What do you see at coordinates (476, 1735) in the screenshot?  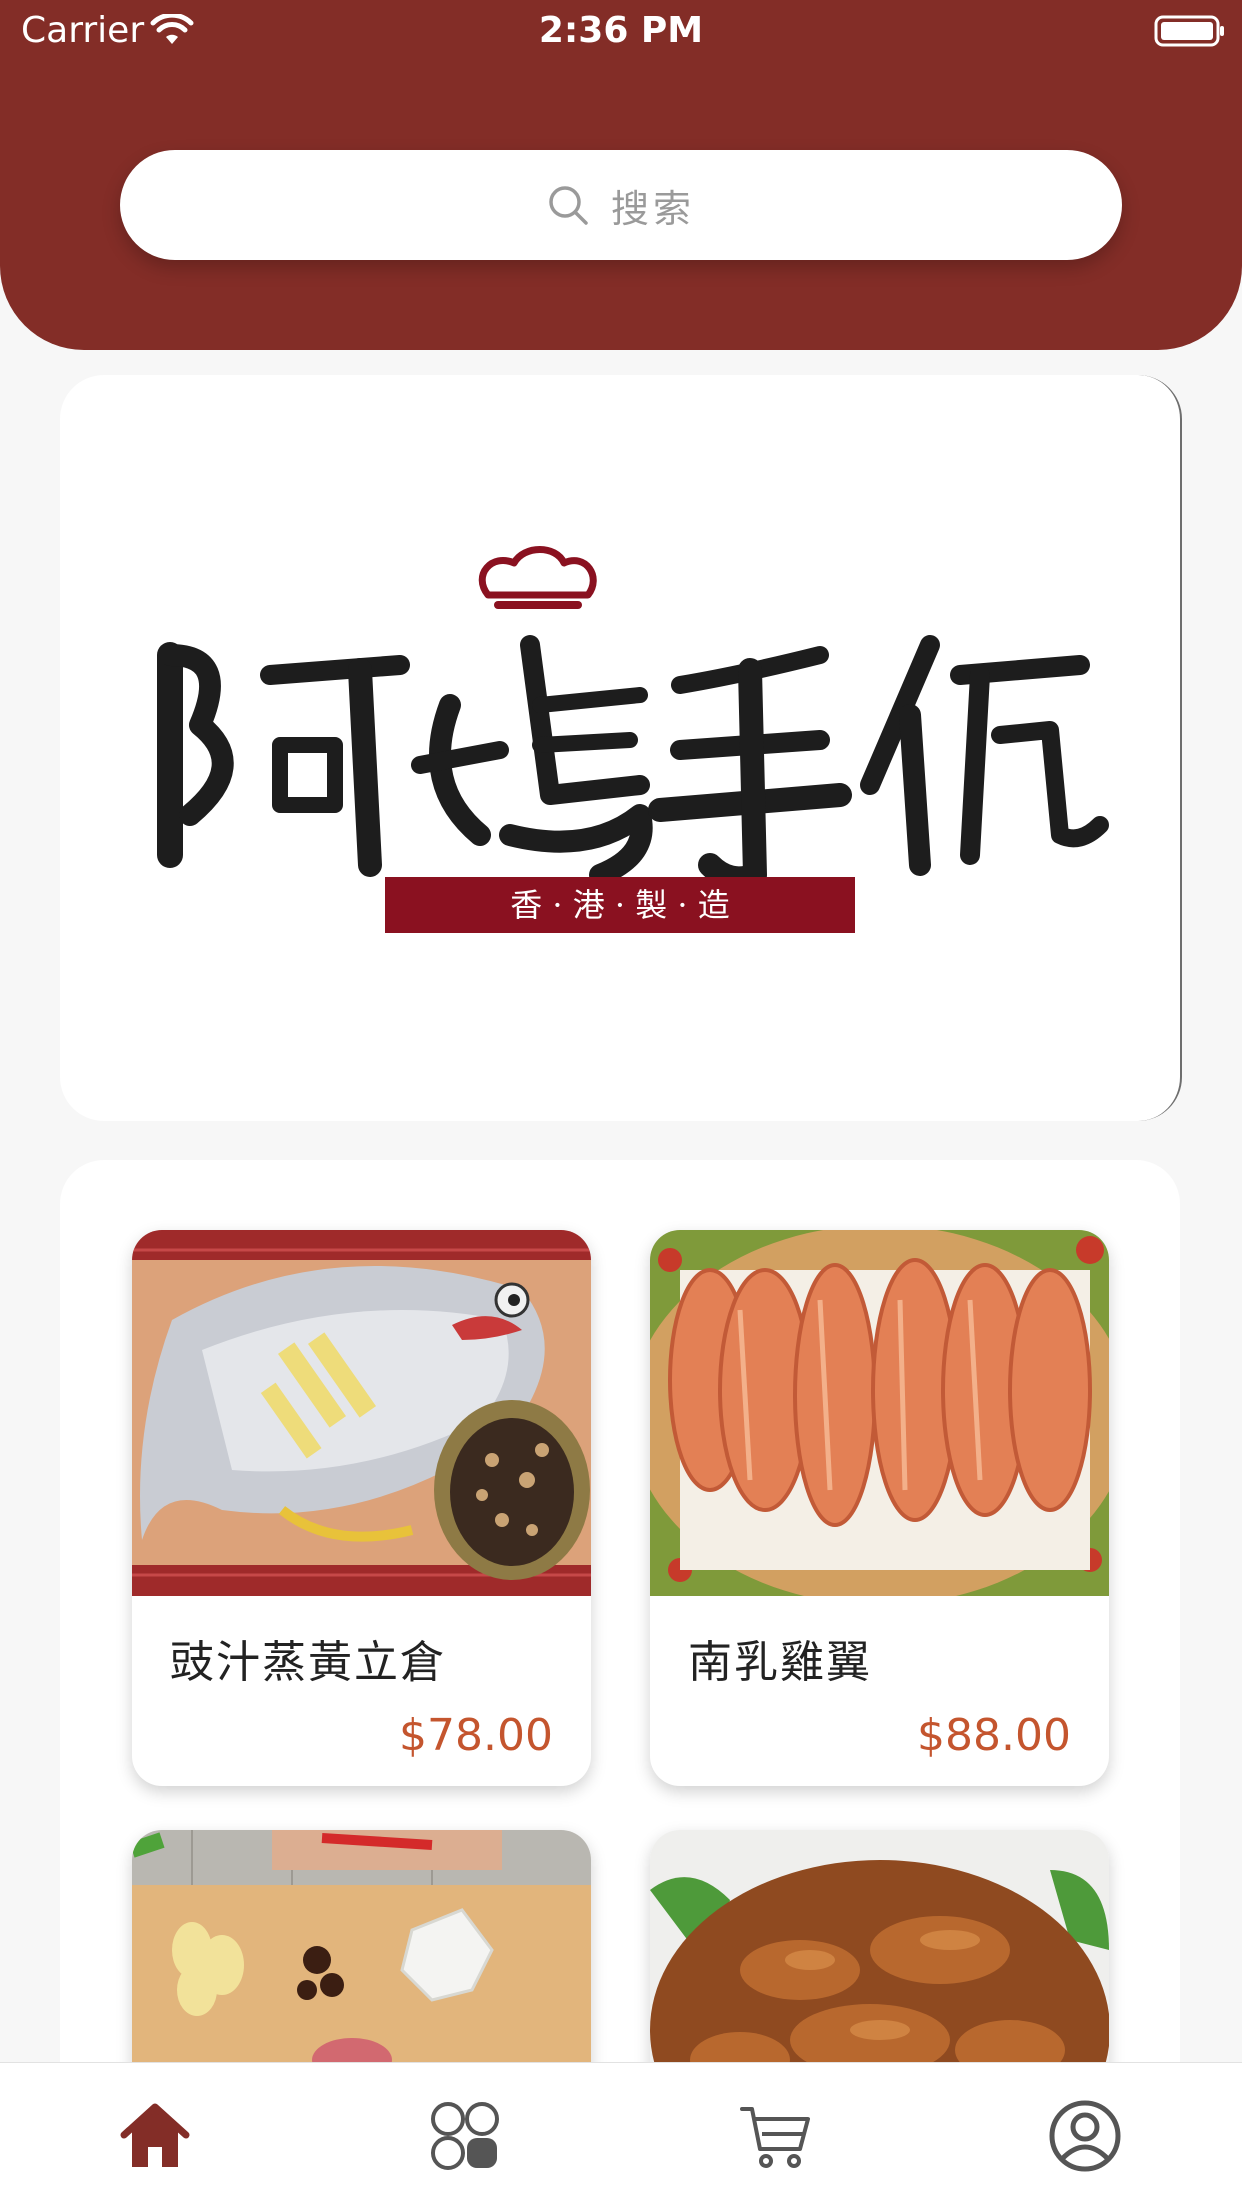 I see `product-price: $78.00` at bounding box center [476, 1735].